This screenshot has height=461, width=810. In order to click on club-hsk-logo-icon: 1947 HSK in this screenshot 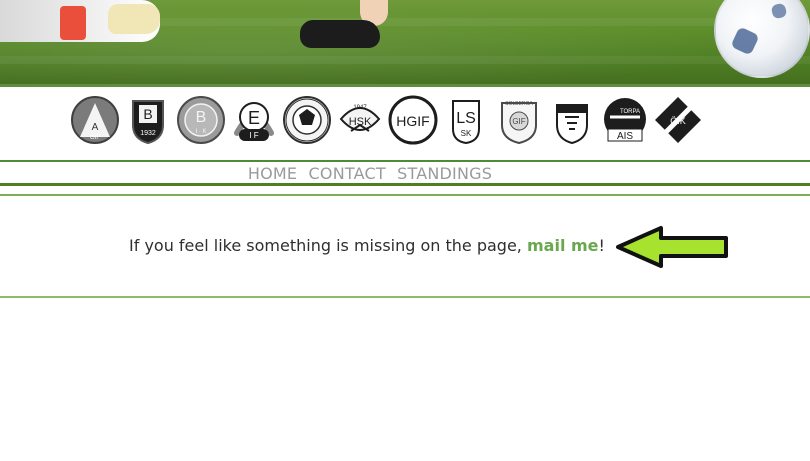, I will do `click(360, 118)`.